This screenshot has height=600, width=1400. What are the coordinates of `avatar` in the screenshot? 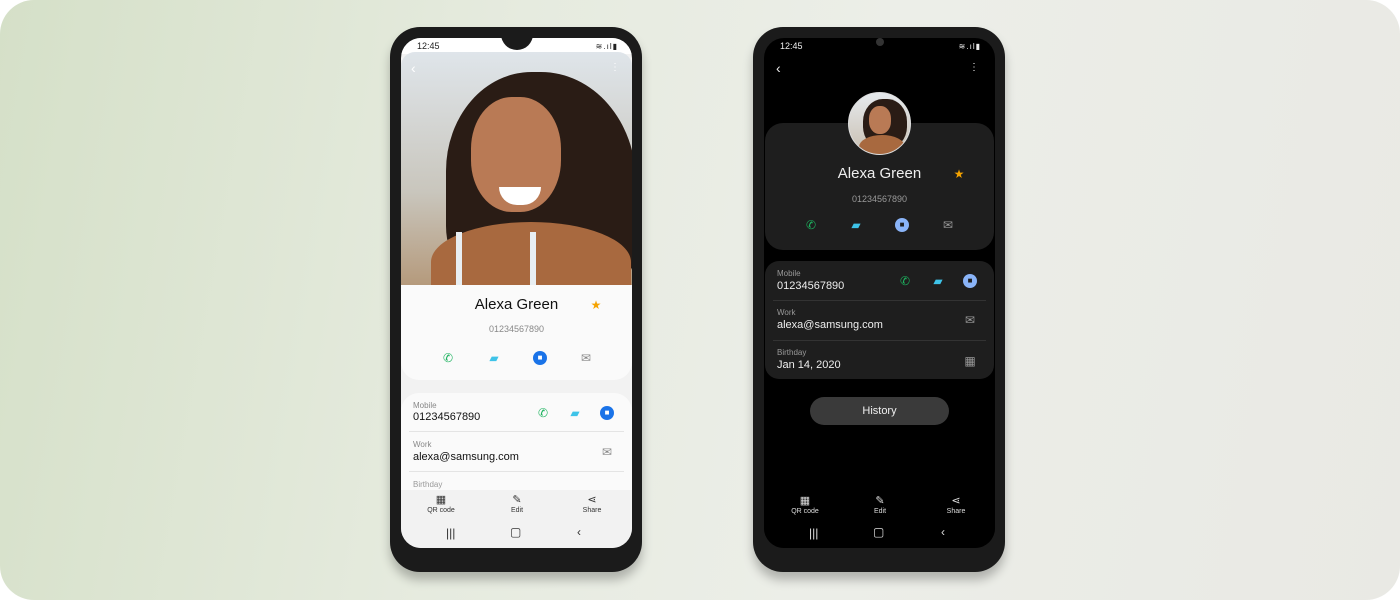 It's located at (879, 123).